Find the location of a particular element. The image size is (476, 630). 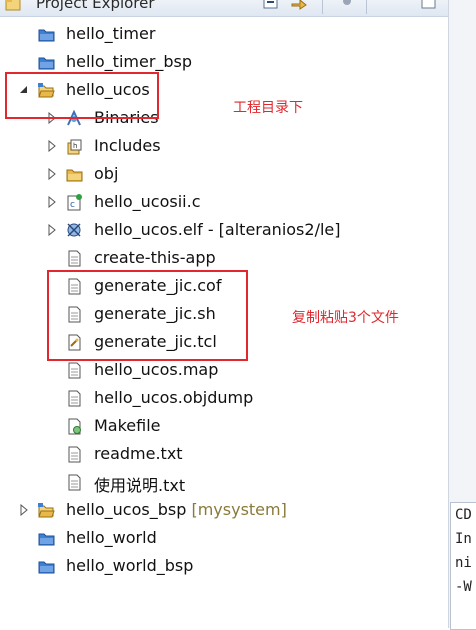

minimize-icon is located at coordinates (429, 5).